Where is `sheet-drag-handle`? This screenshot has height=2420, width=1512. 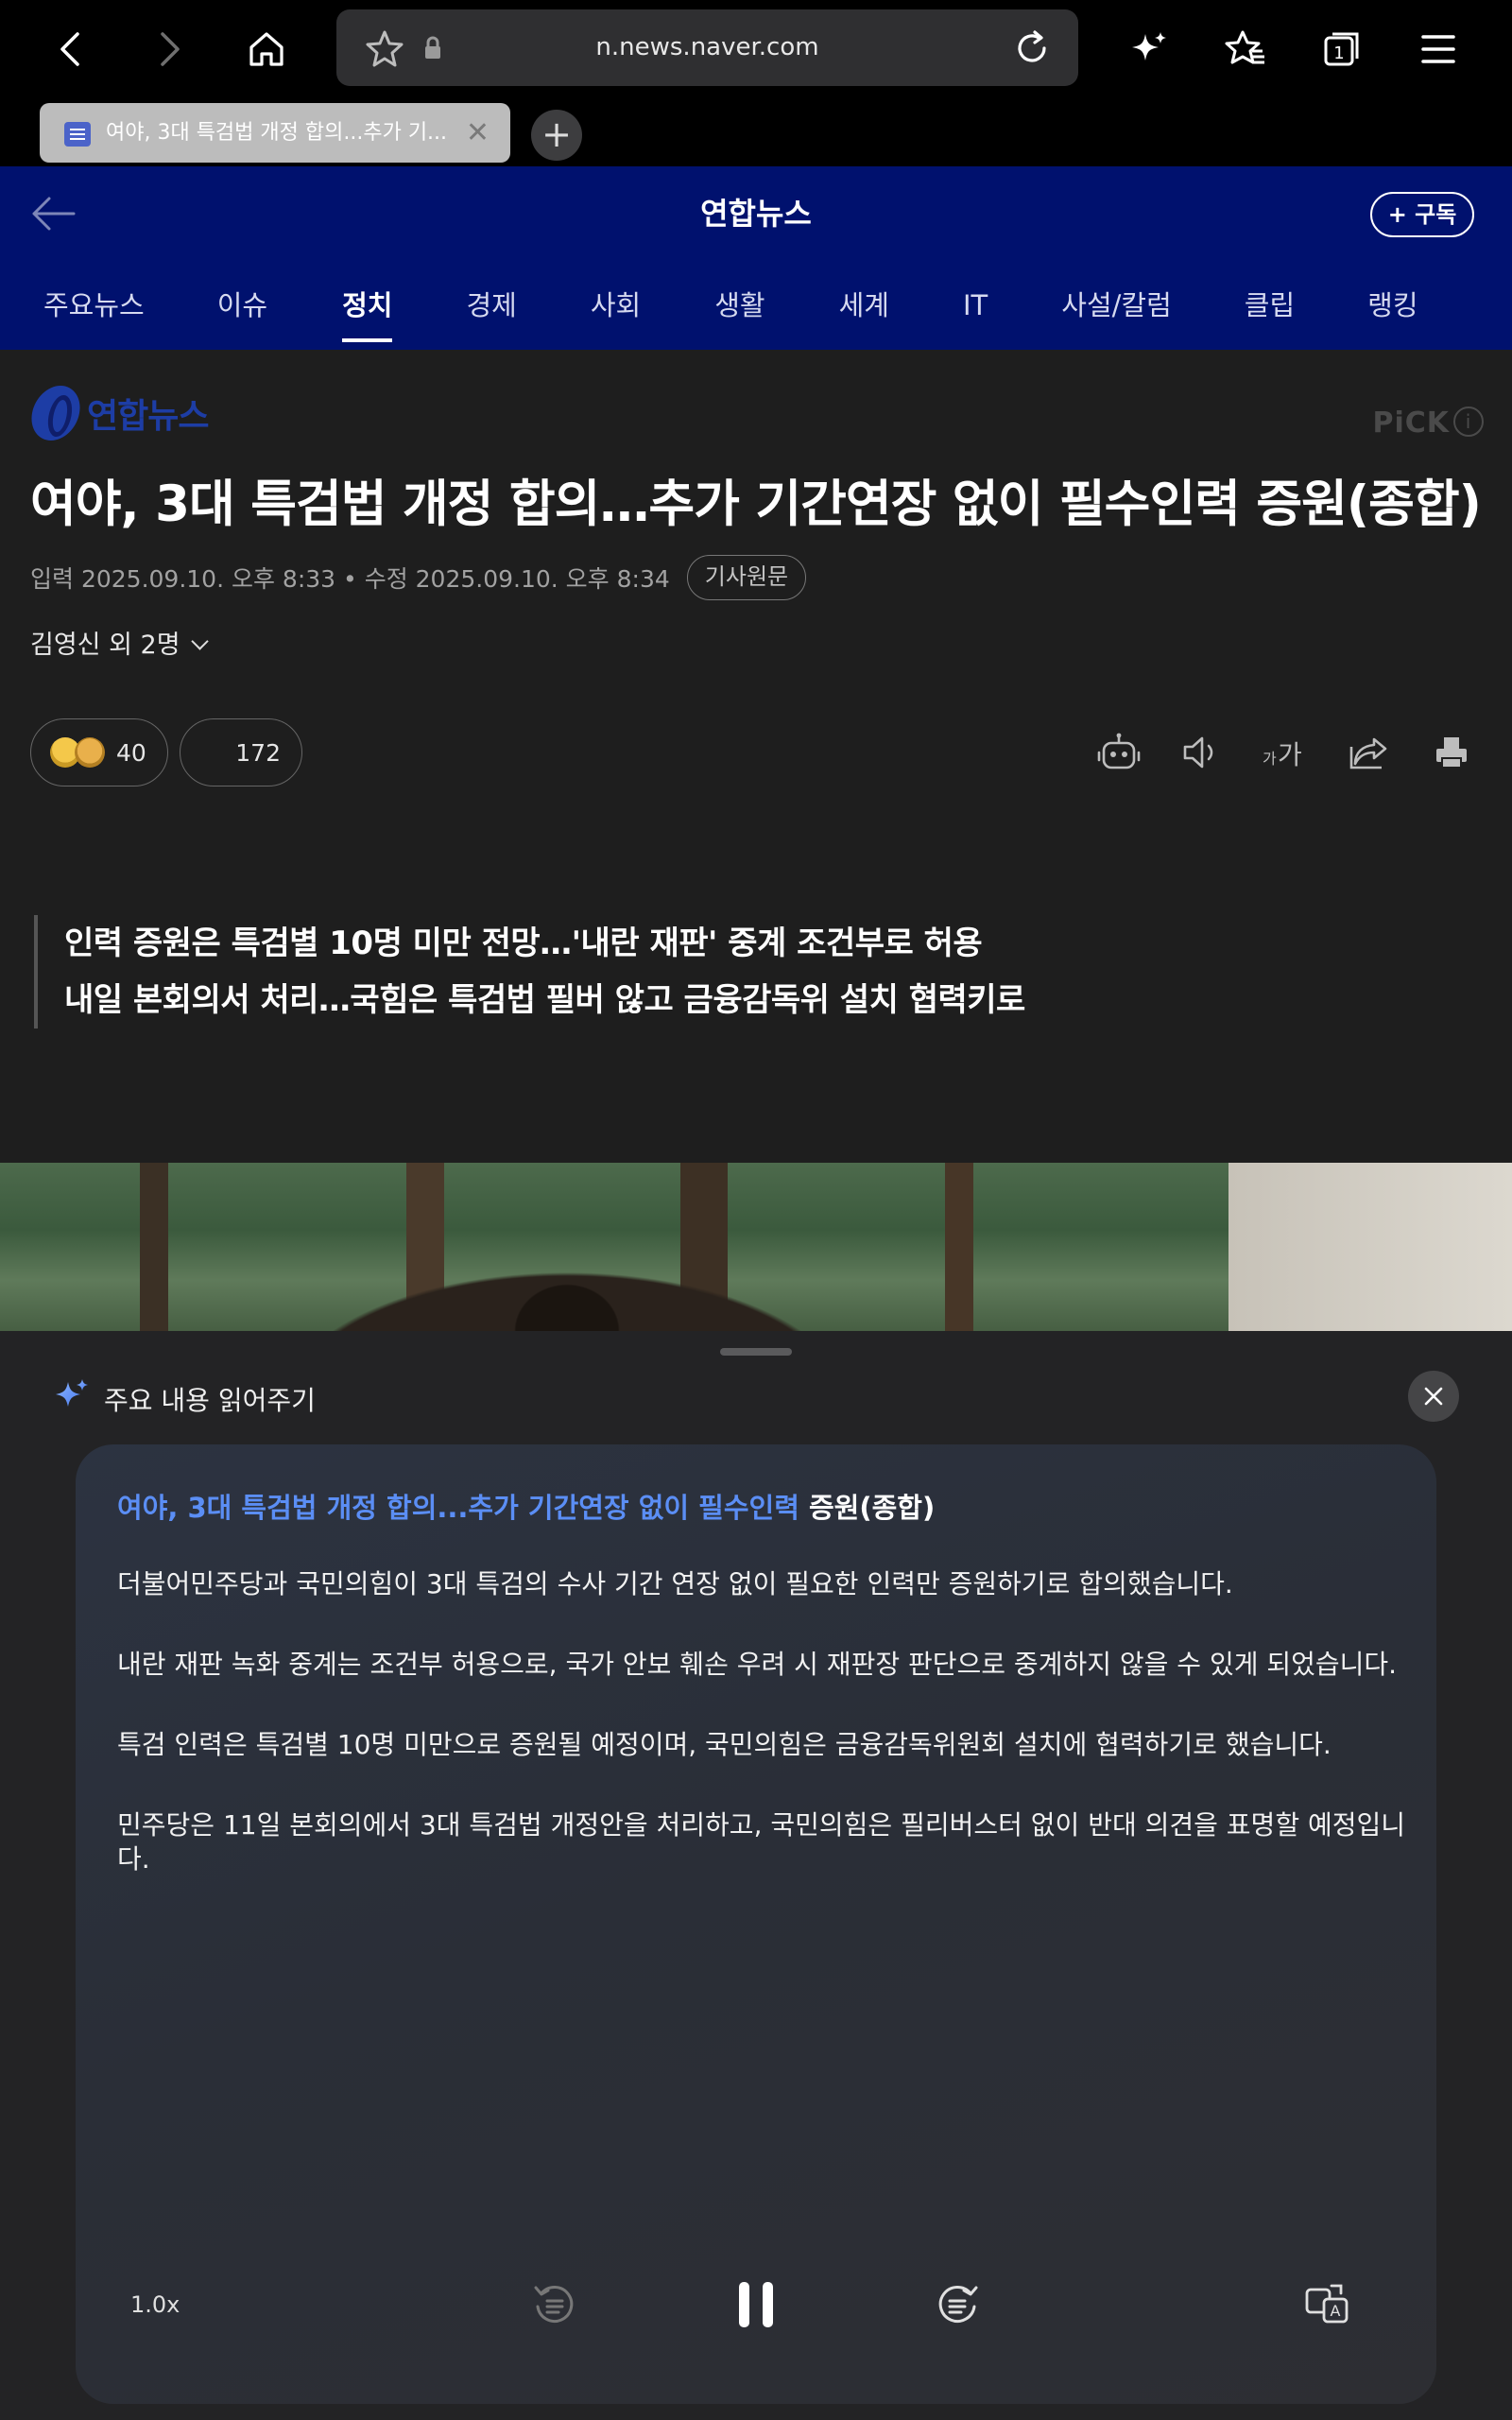
sheet-drag-handle is located at coordinates (756, 1352).